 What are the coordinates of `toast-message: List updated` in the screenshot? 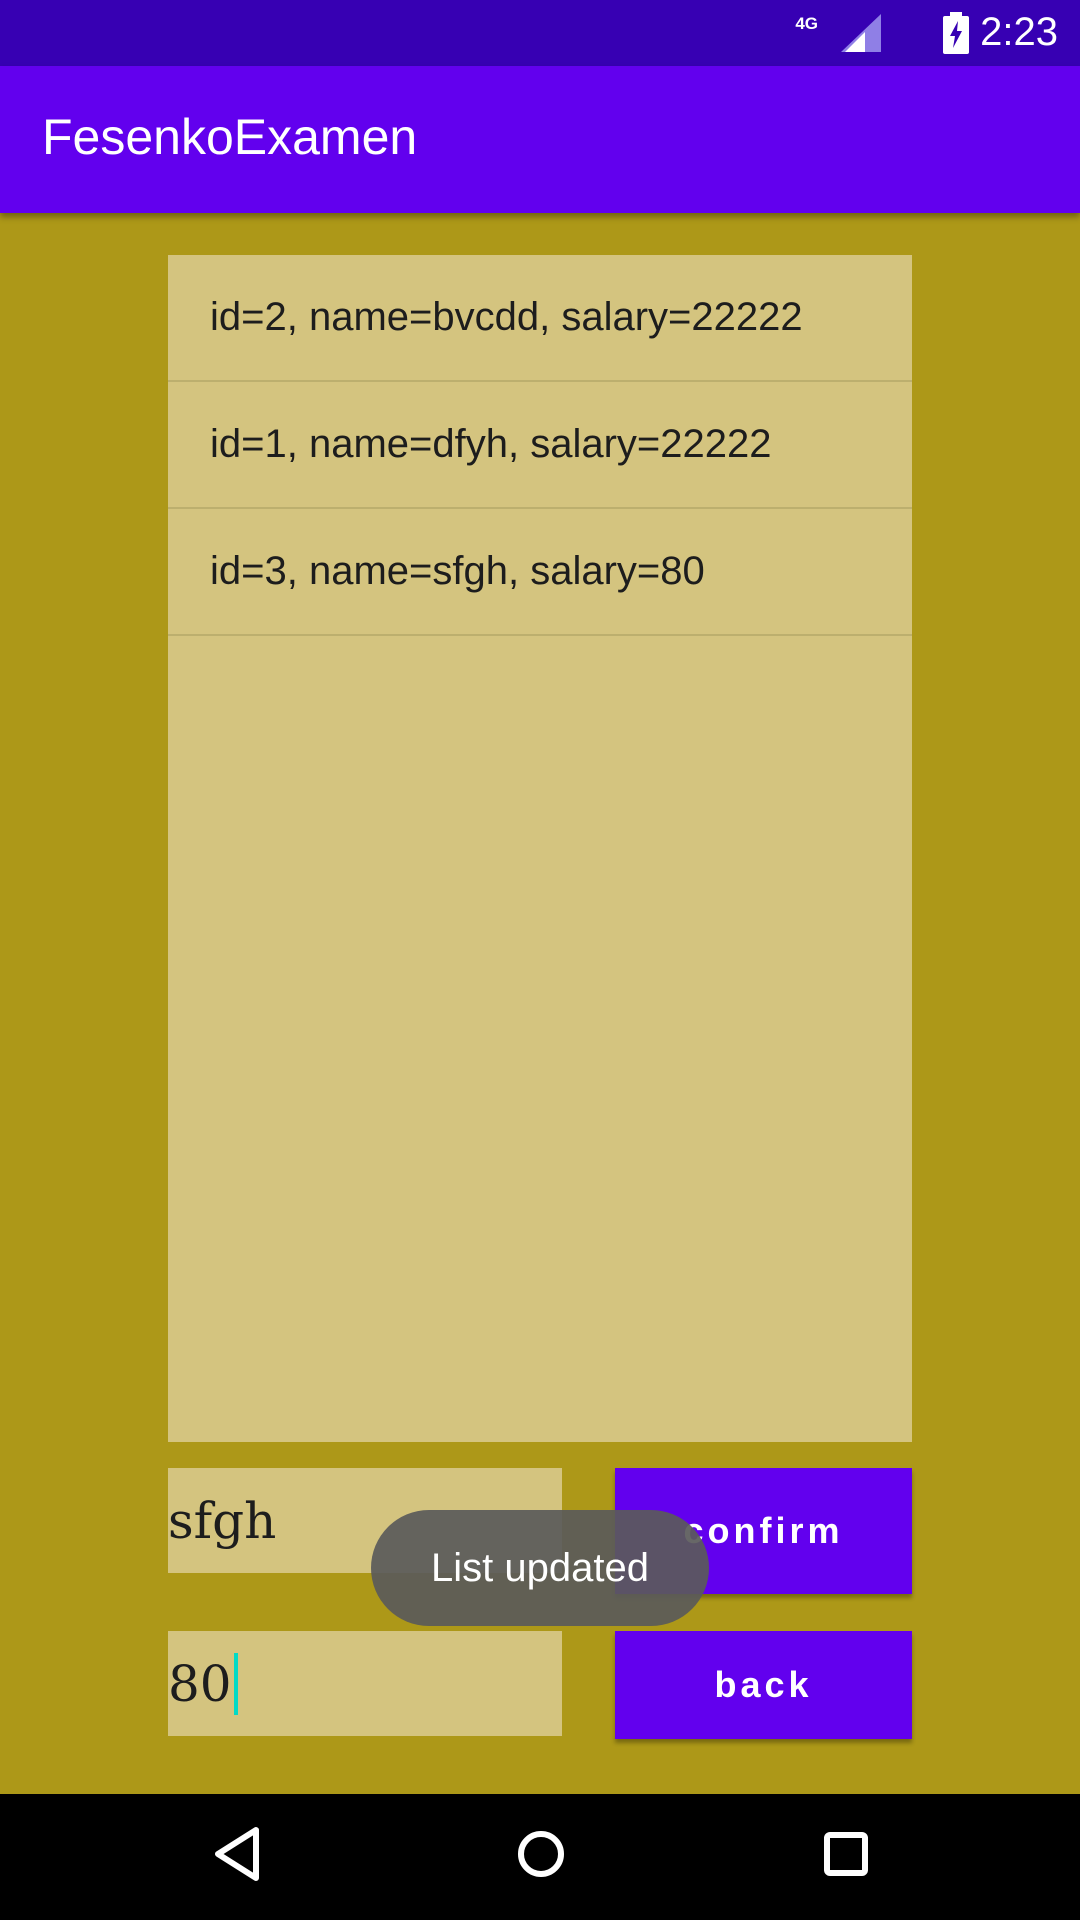 It's located at (540, 1568).